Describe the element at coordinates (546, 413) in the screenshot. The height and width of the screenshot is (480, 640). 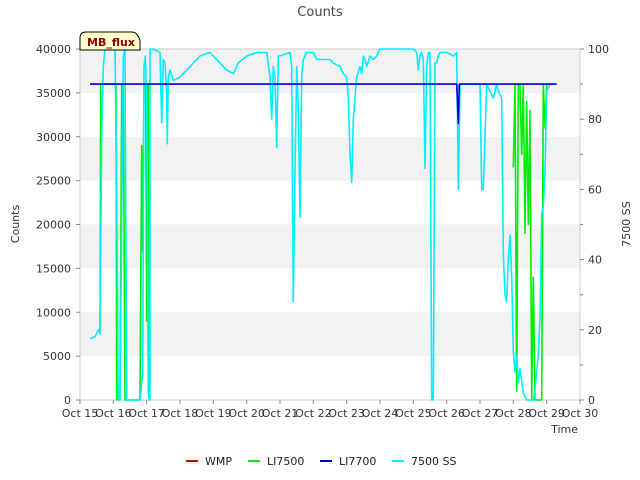
I see `x-tick-label: Oct 29` at that location.